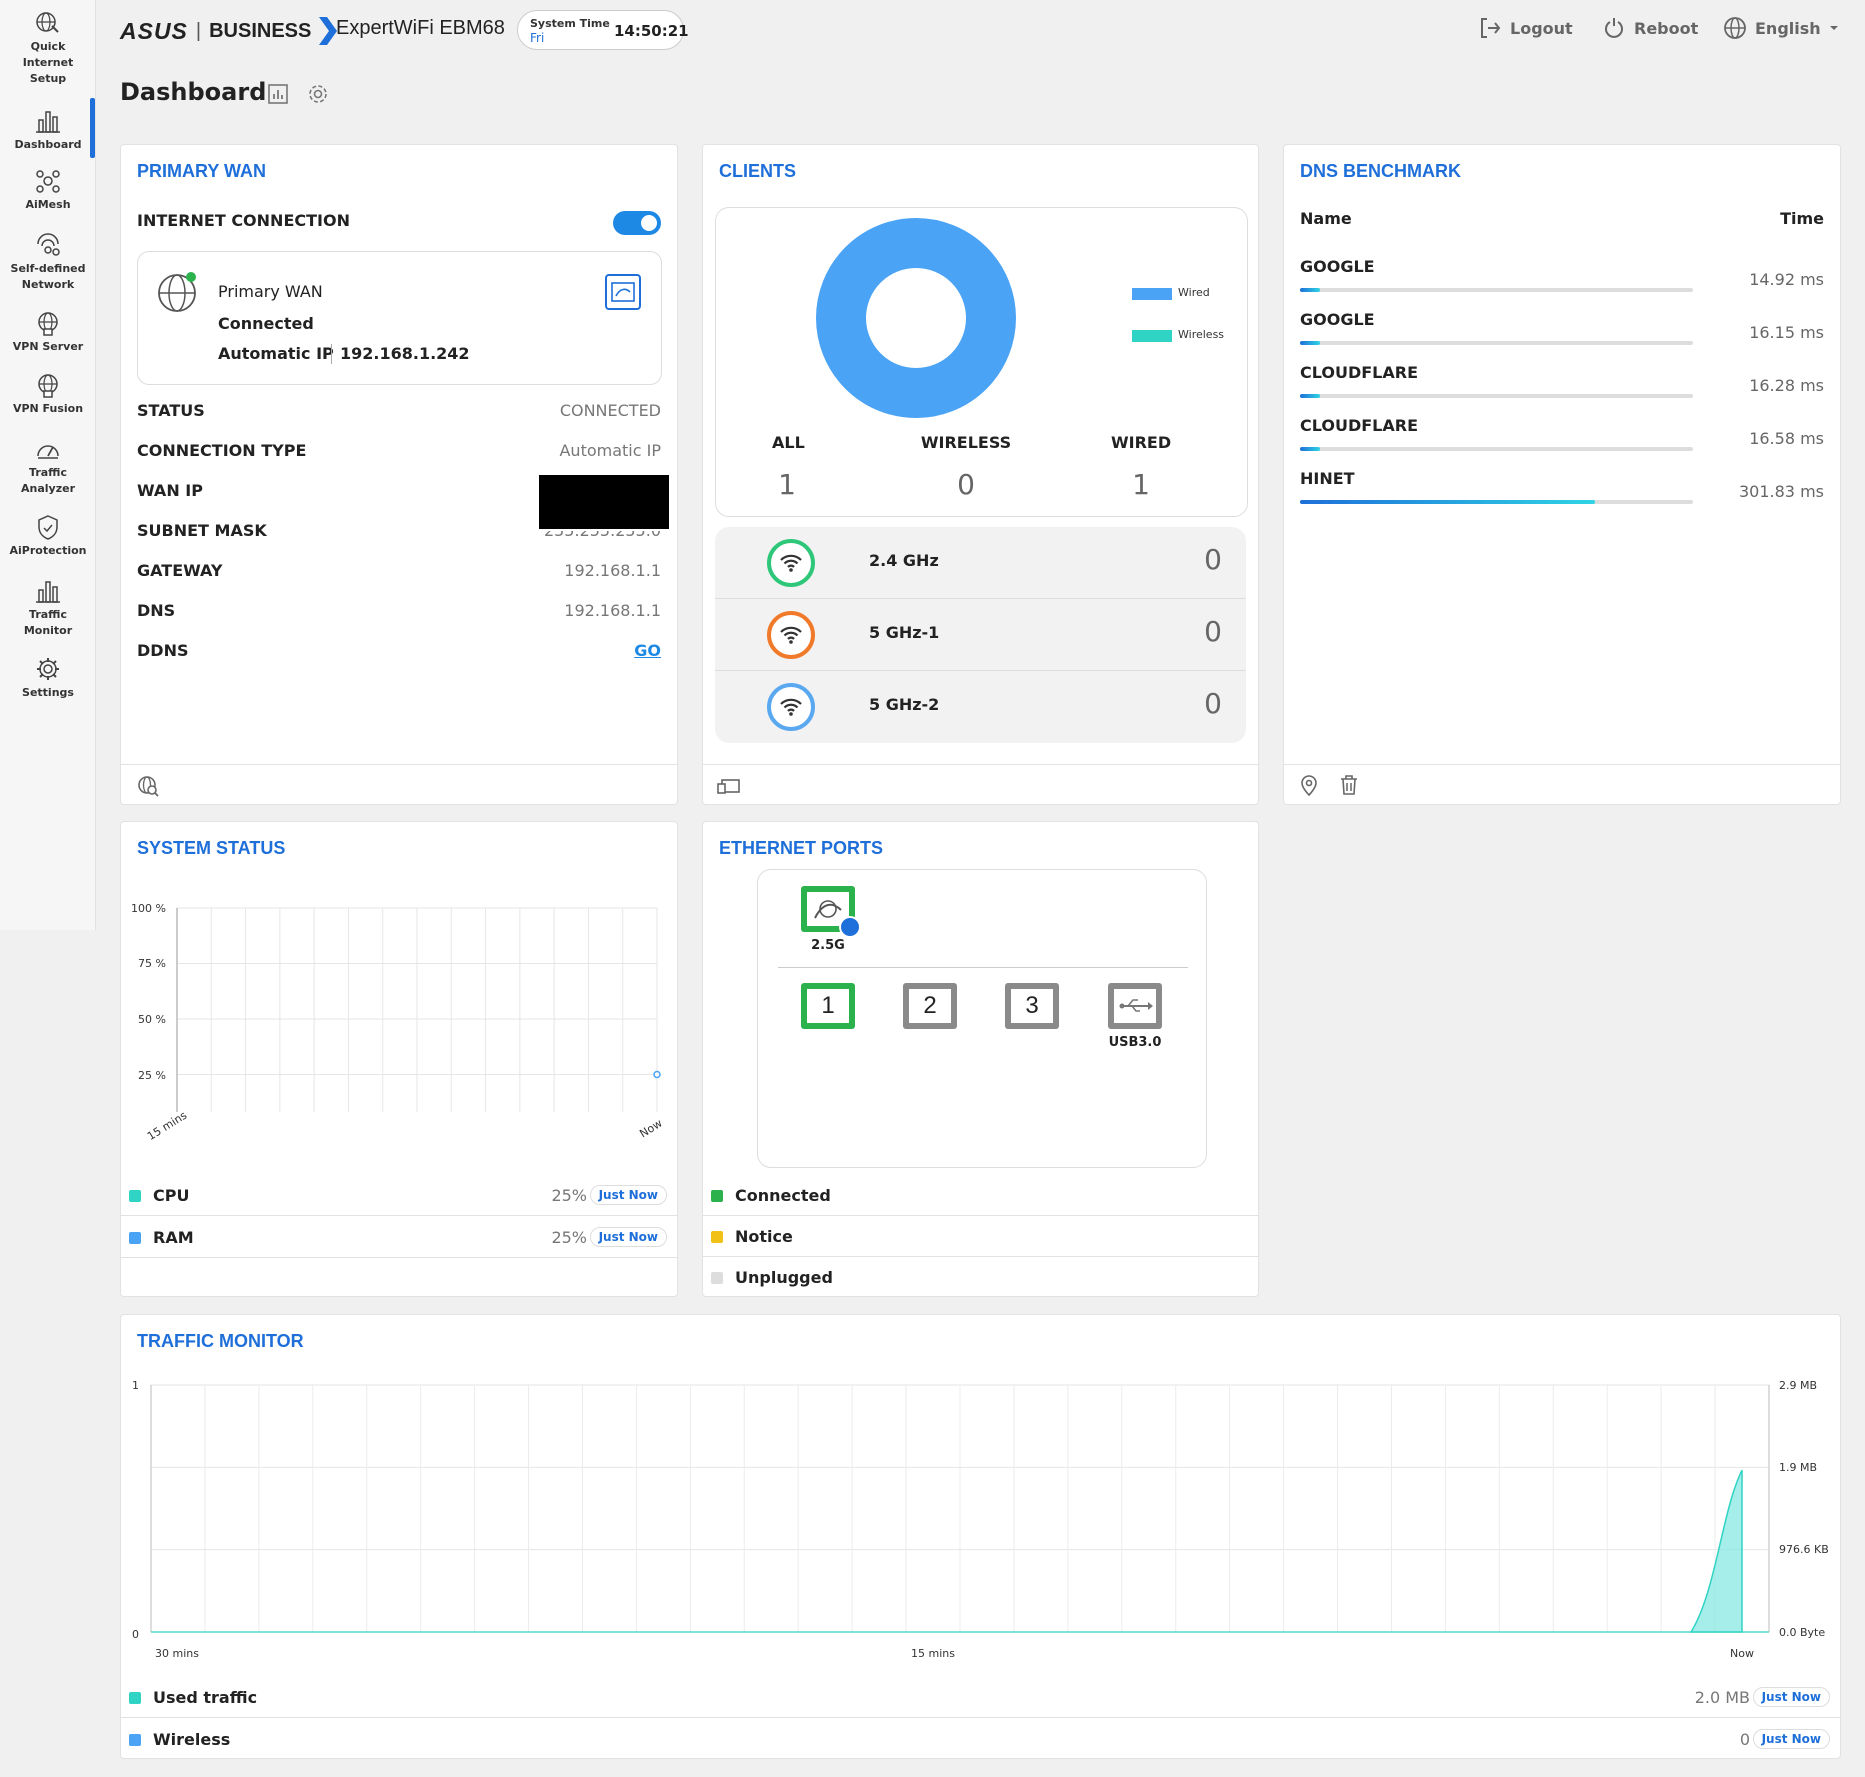  Describe the element at coordinates (48, 332) in the screenshot. I see `sidebar-item-vpn-server: VPN Server` at that location.